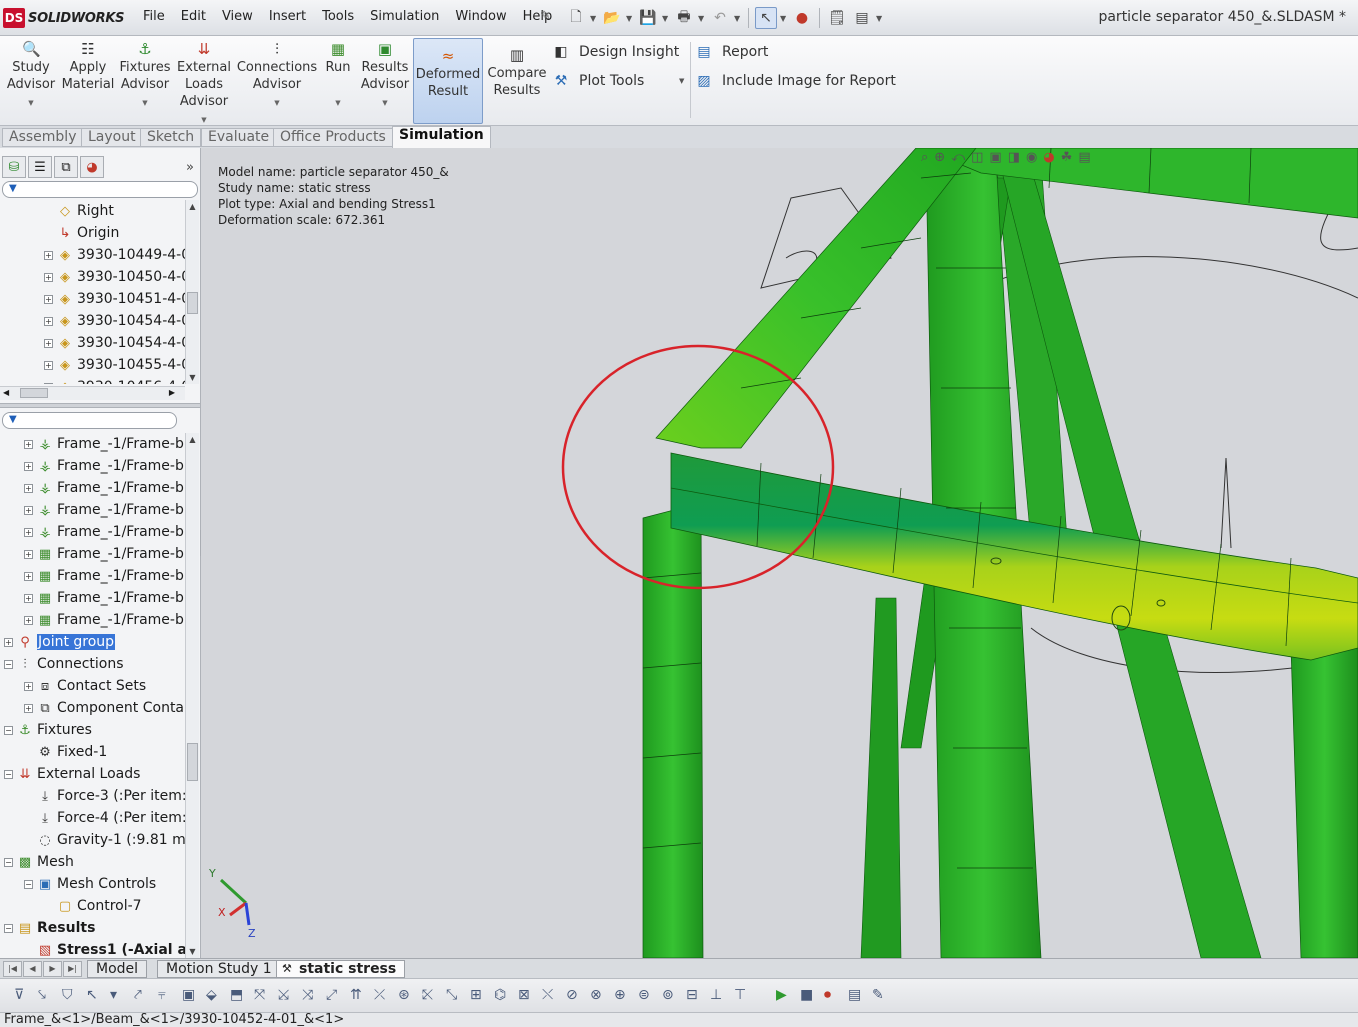 This screenshot has height=1027, width=1358. I want to click on toolbar-tool-icon: ⬙, so click(211, 995).